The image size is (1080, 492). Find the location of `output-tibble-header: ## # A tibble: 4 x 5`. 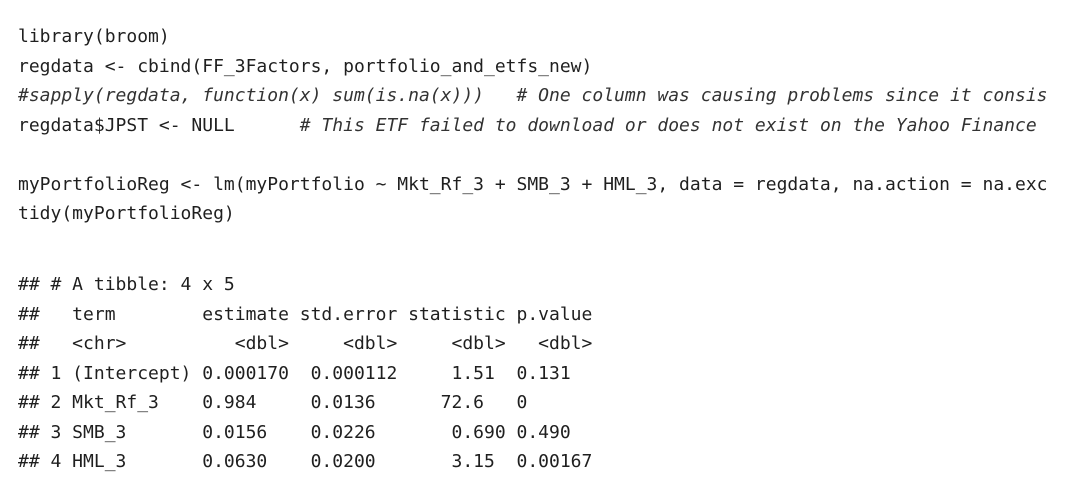

output-tibble-header: ## # A tibble: 4 x 5 is located at coordinates (126, 284).